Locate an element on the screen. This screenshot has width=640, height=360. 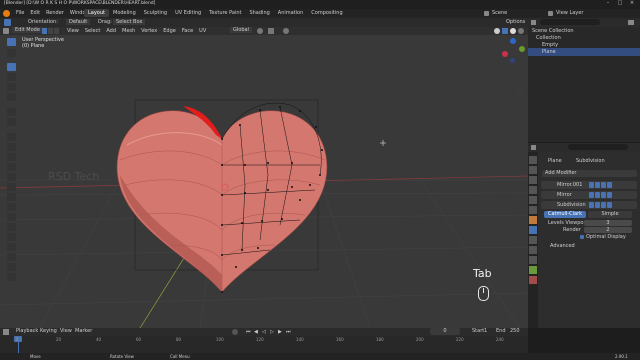
mode-dropdown: Edit Mode is located at coordinates (27, 30).